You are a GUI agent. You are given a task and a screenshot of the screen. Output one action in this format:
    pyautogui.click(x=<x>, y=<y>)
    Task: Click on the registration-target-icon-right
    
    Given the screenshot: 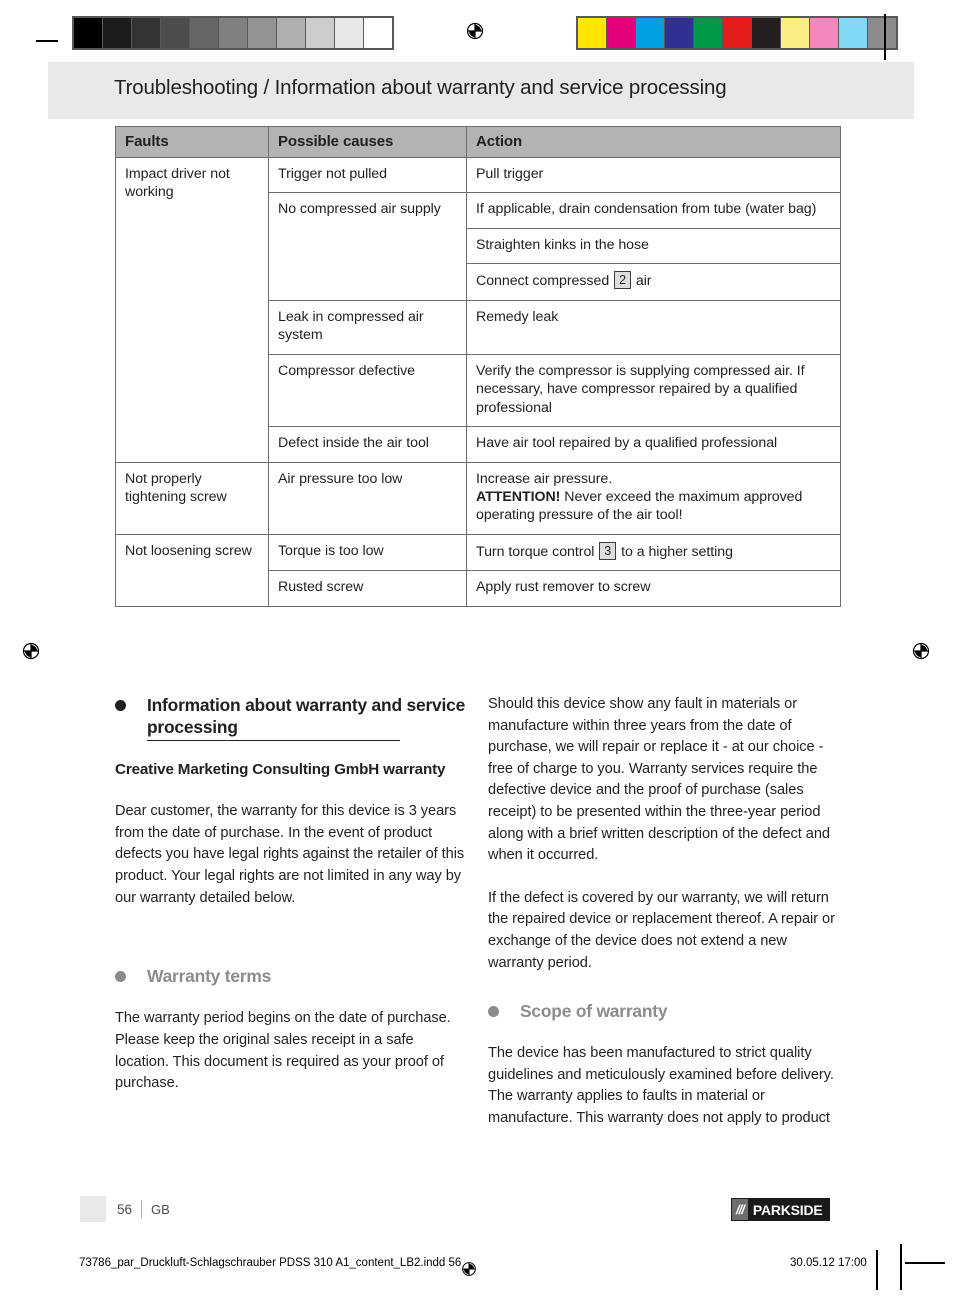 What is the action you would take?
    pyautogui.click(x=921, y=651)
    